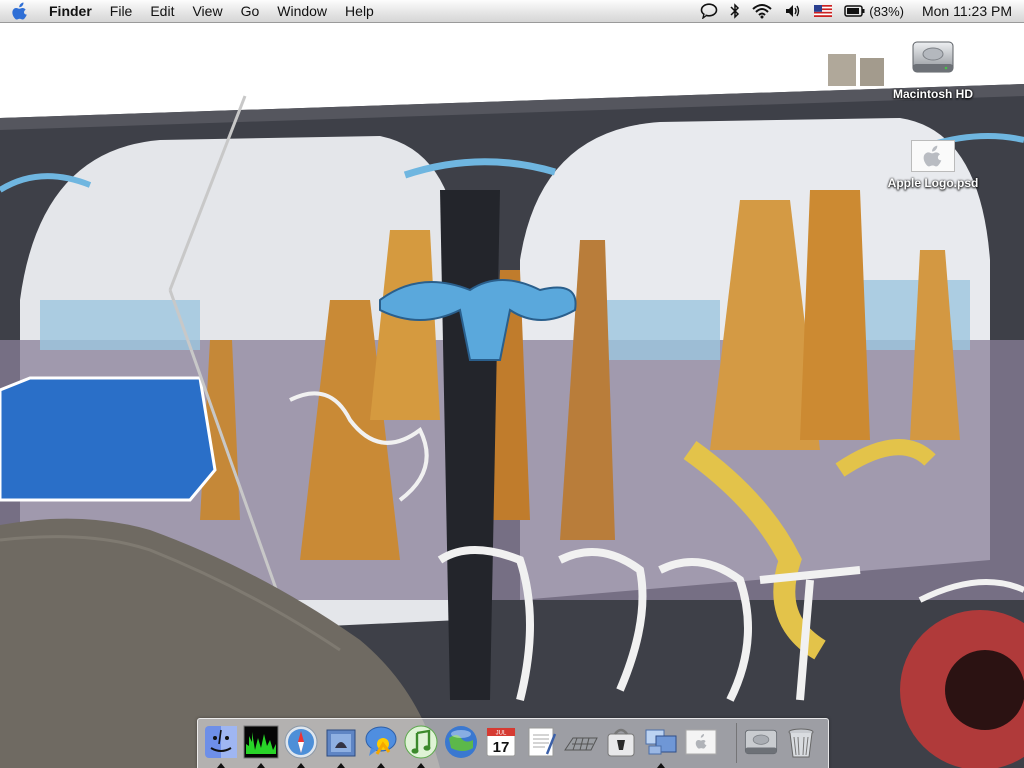 The width and height of the screenshot is (1024, 768). I want to click on keyboard-icon, so click(581, 744).